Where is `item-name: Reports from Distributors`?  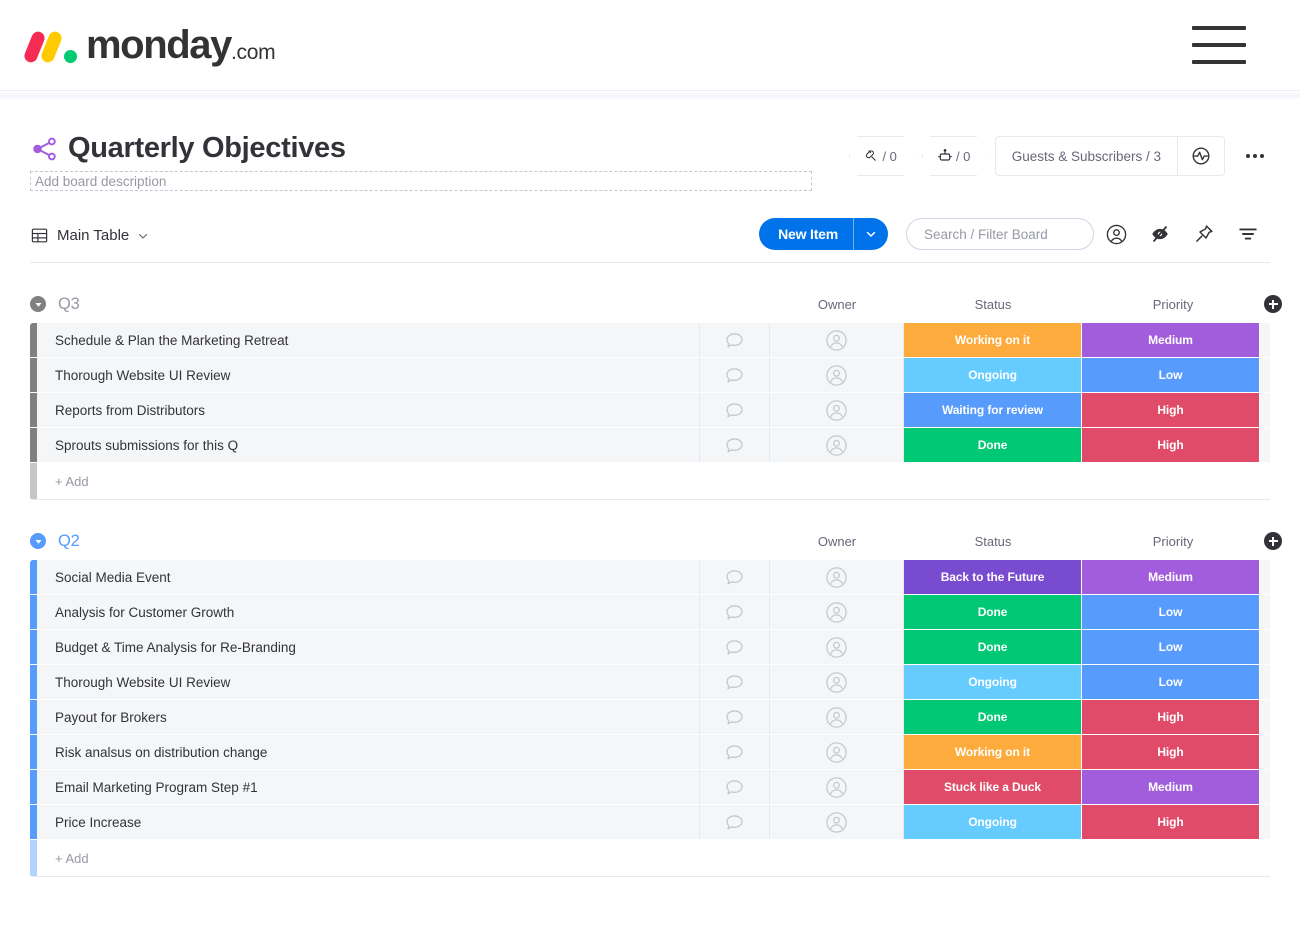 item-name: Reports from Distributors is located at coordinates (368, 410).